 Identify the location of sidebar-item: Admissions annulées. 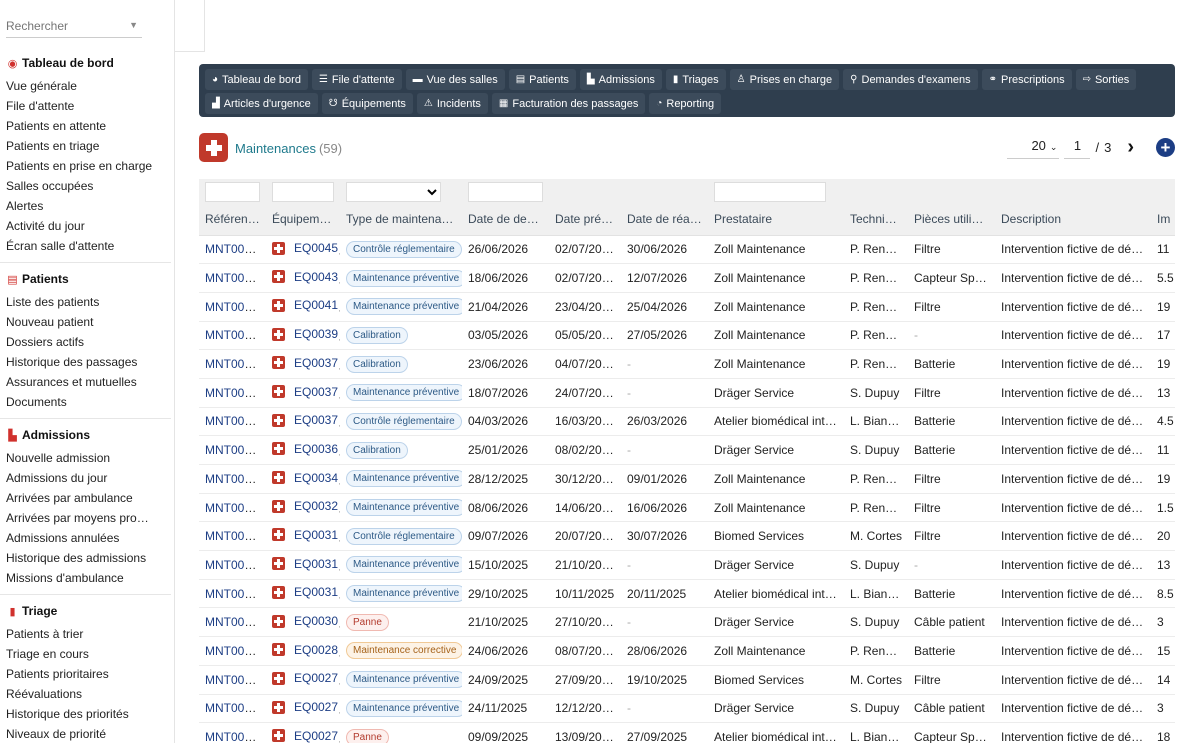
(84, 538).